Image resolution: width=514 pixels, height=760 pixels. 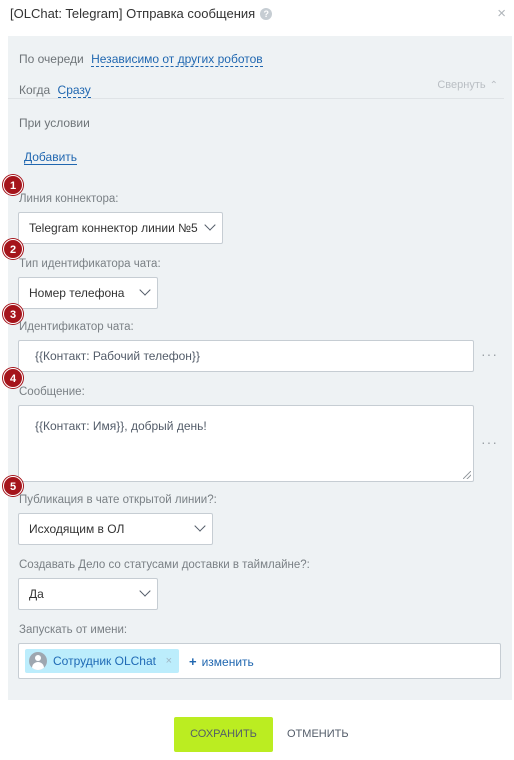 I want to click on create-task-value: Да, so click(x=36, y=594).